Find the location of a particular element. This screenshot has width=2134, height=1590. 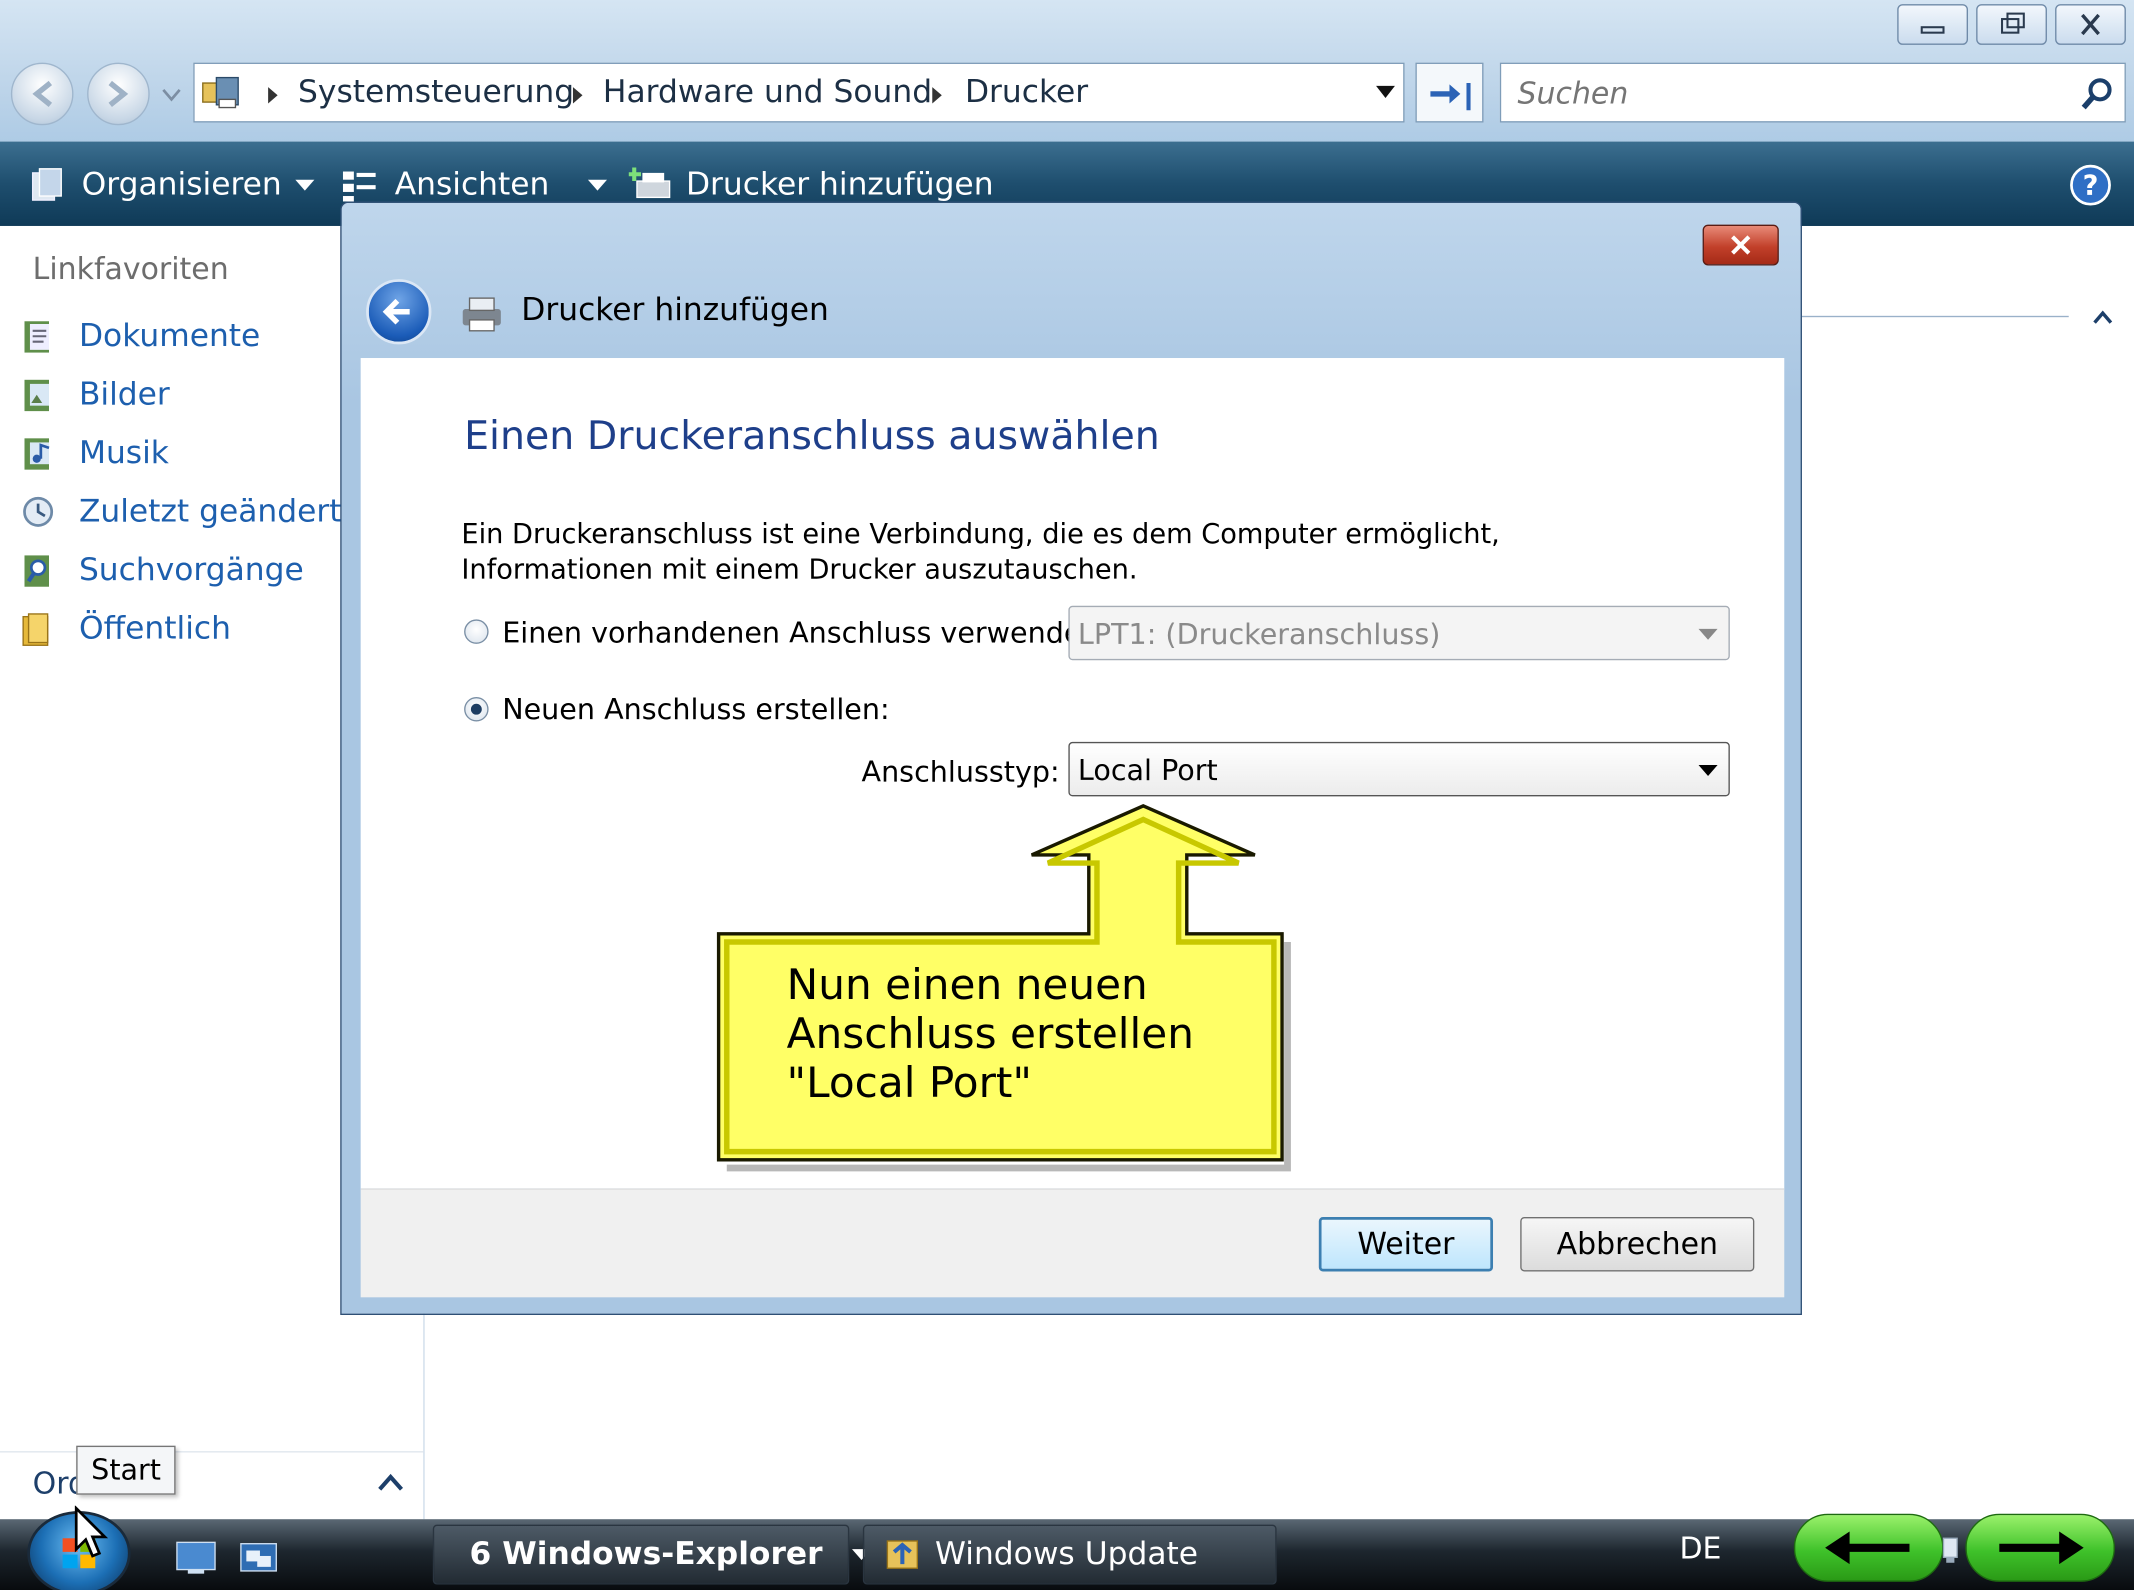

nav-forward-overlay-button is located at coordinates (2040, 1547).